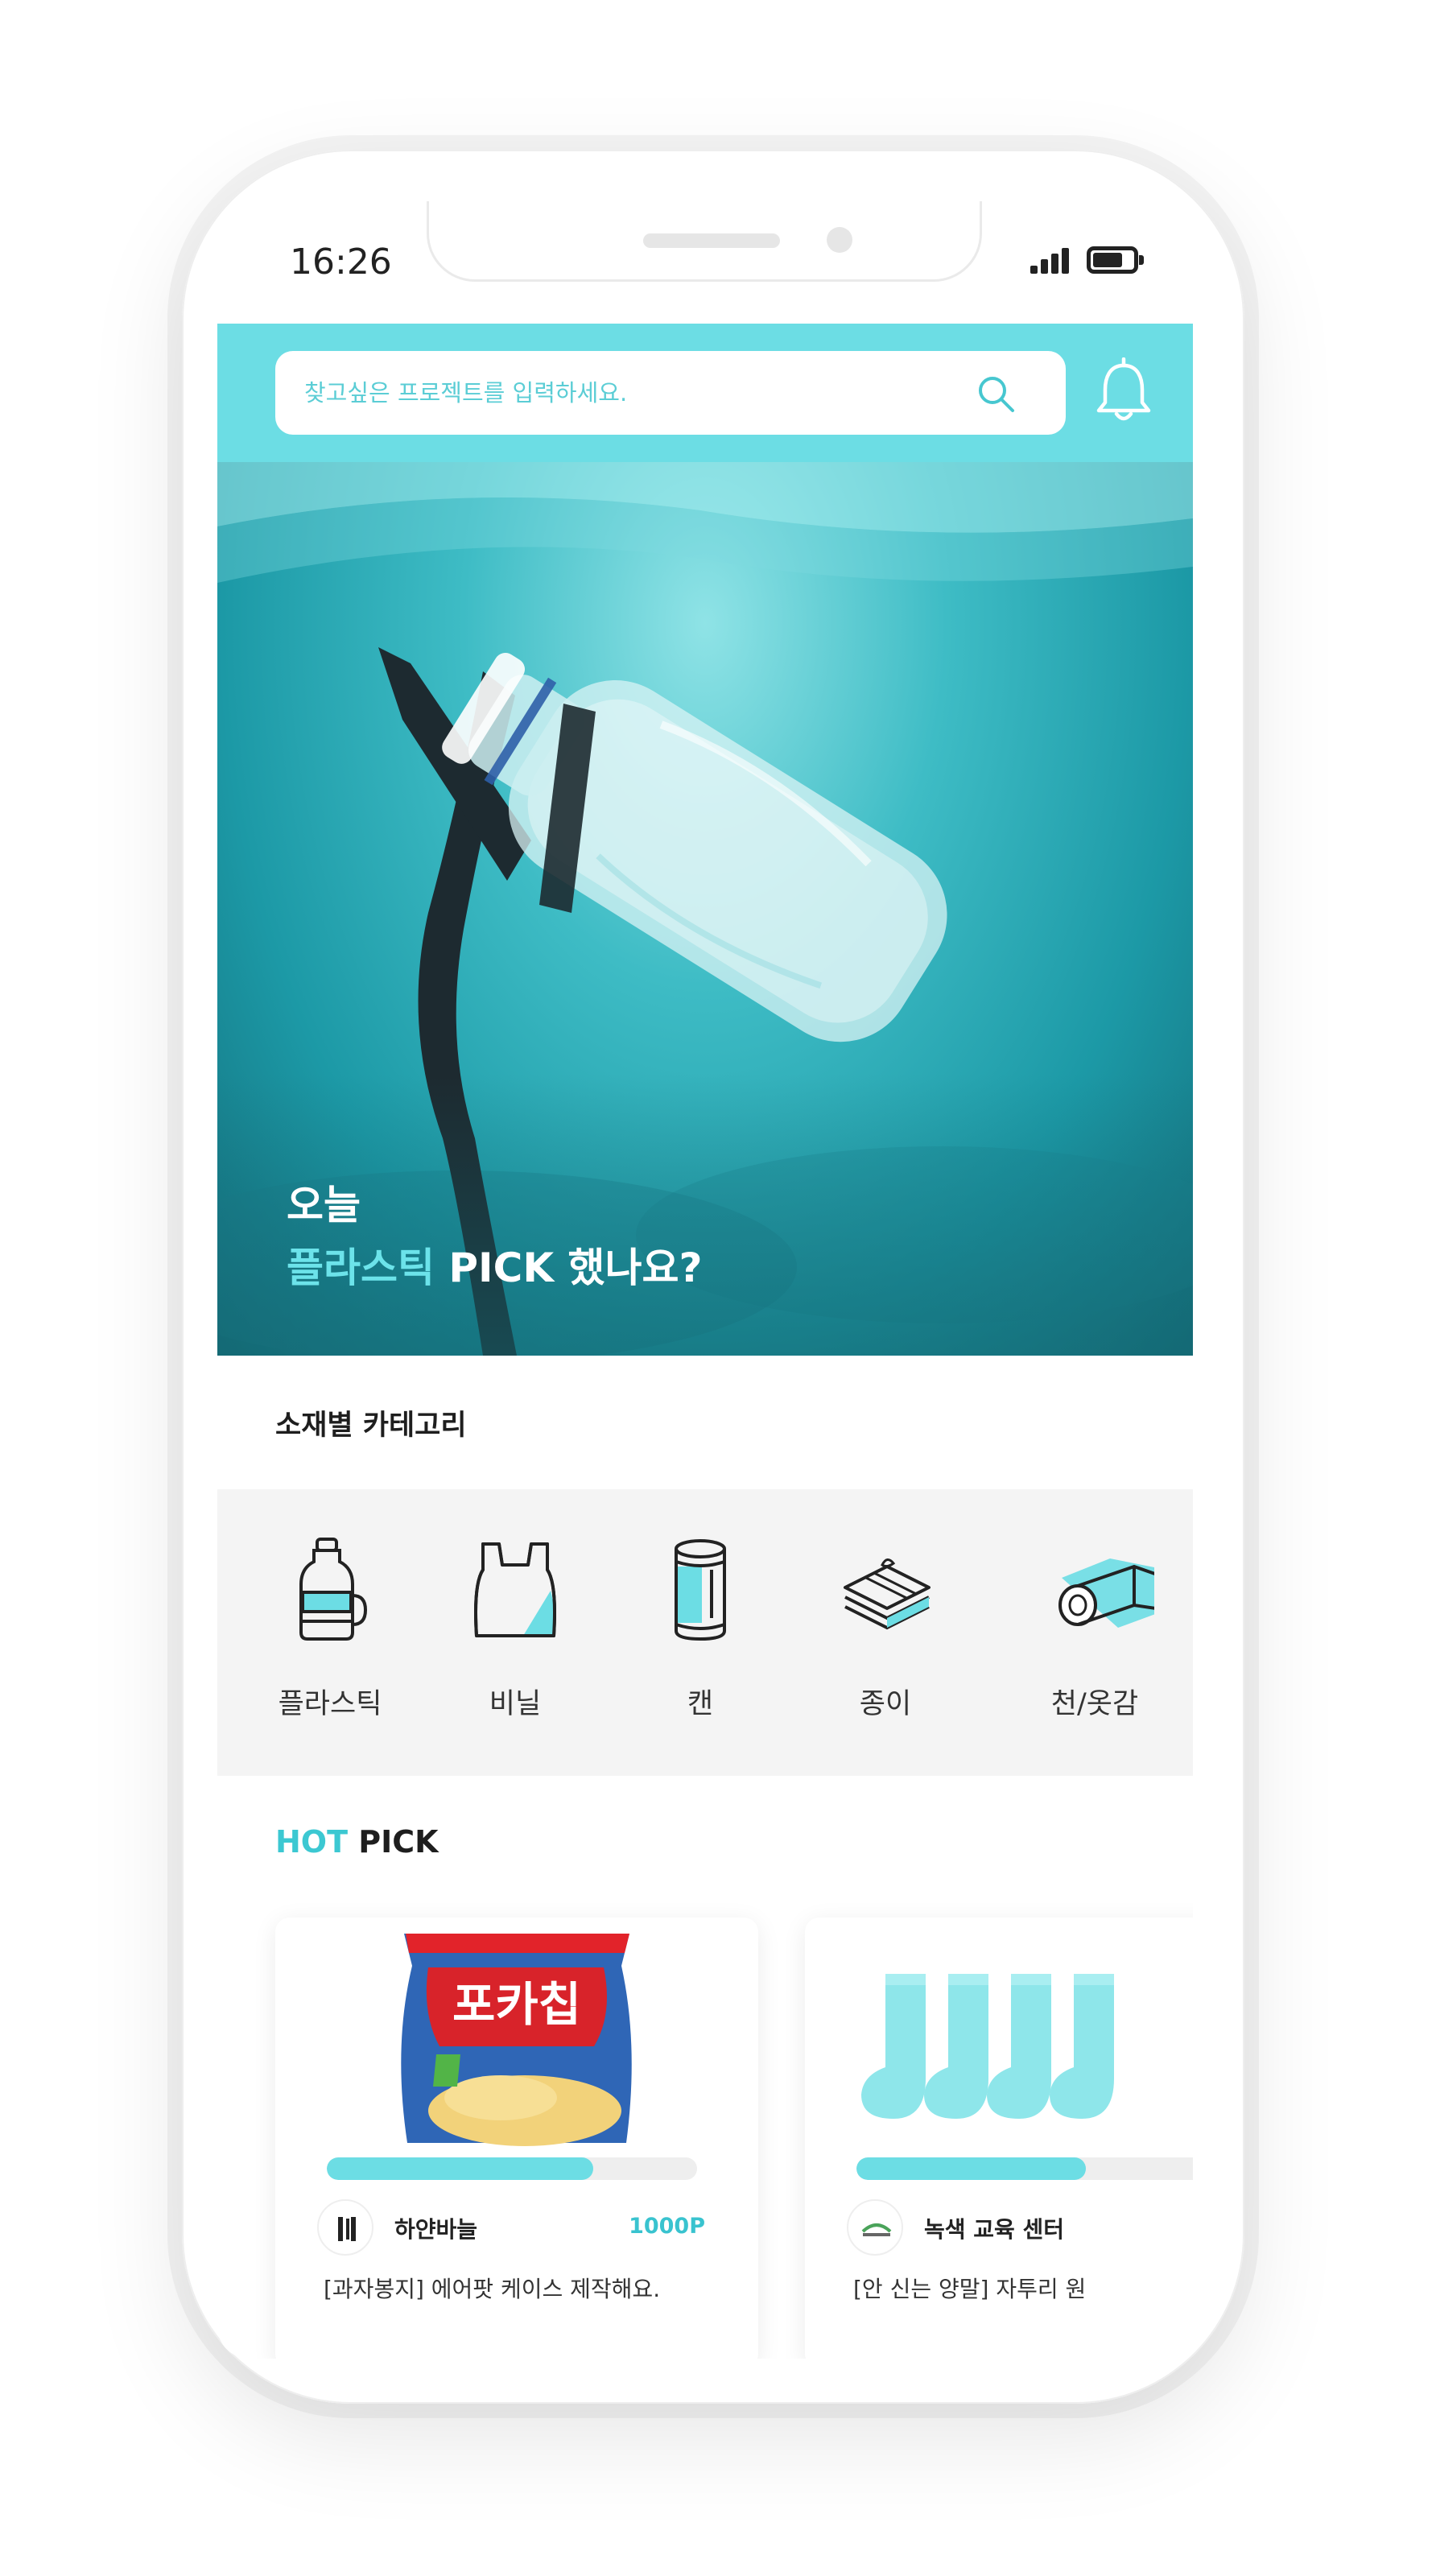 This screenshot has height=2576, width=1436. Describe the element at coordinates (987, 2046) in the screenshot. I see `socks-image` at that location.